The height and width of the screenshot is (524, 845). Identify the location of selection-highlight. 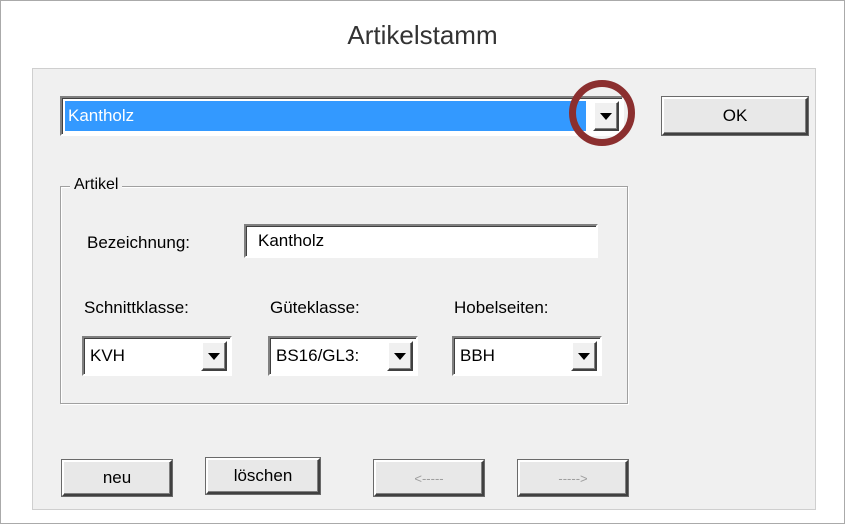
(325, 116).